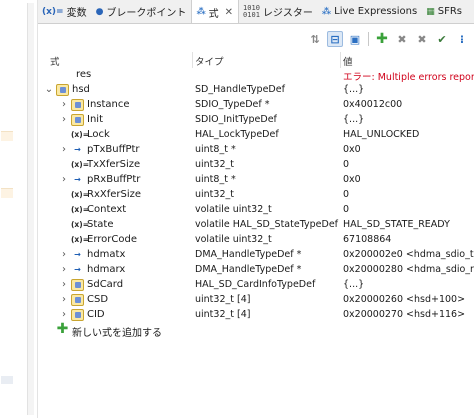 The height and width of the screenshot is (418, 474). Describe the element at coordinates (259, 330) in the screenshot. I see `add-expression-row: ✚ 新しい式を追加する` at that location.